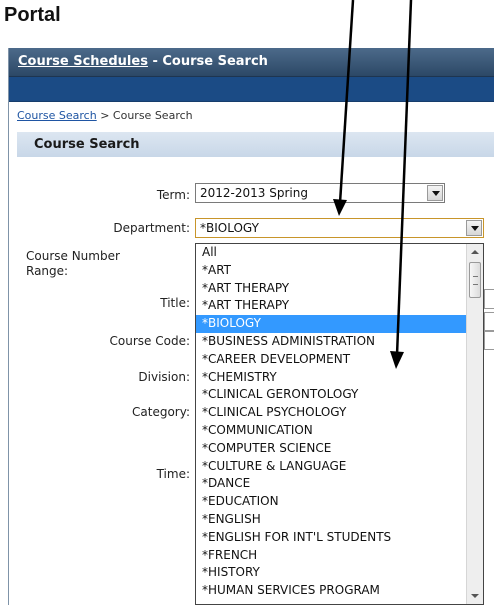 The image size is (494, 605). Describe the element at coordinates (173, 195) in the screenshot. I see `term-label: Term:` at that location.